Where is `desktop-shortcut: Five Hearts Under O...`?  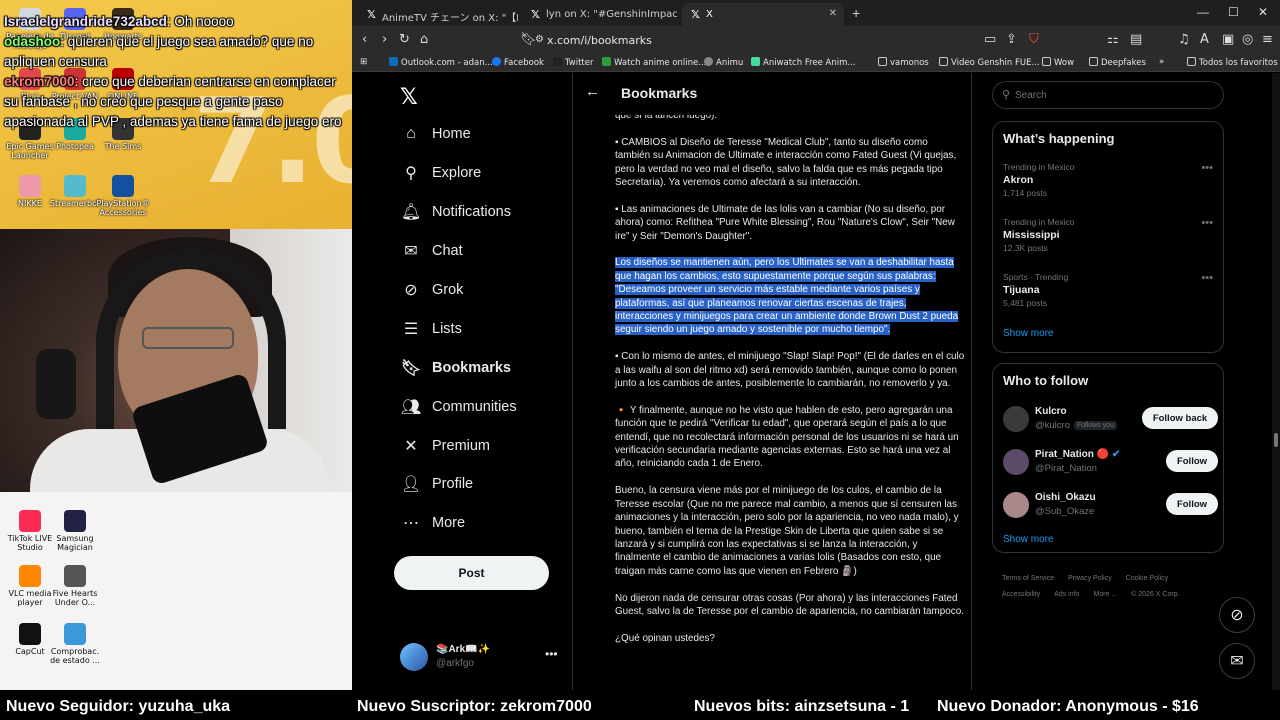
desktop-shortcut: Five Hearts Under O... is located at coordinates (75, 586).